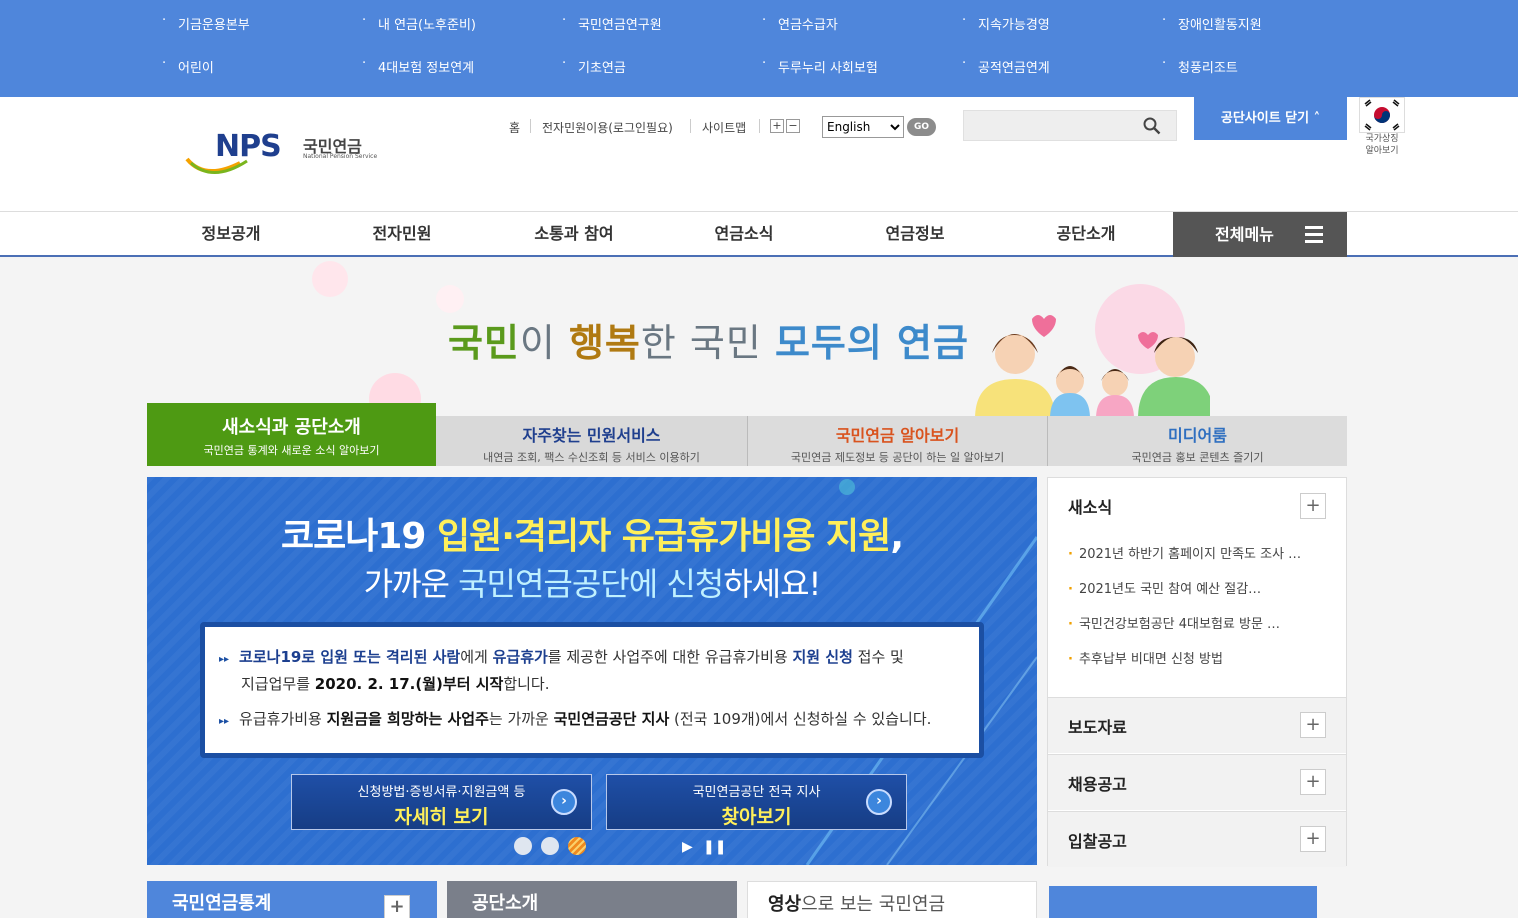 The width and height of the screenshot is (1518, 918). Describe the element at coordinates (915, 233) in the screenshot. I see `nav-pension-info: 연금정보` at that location.